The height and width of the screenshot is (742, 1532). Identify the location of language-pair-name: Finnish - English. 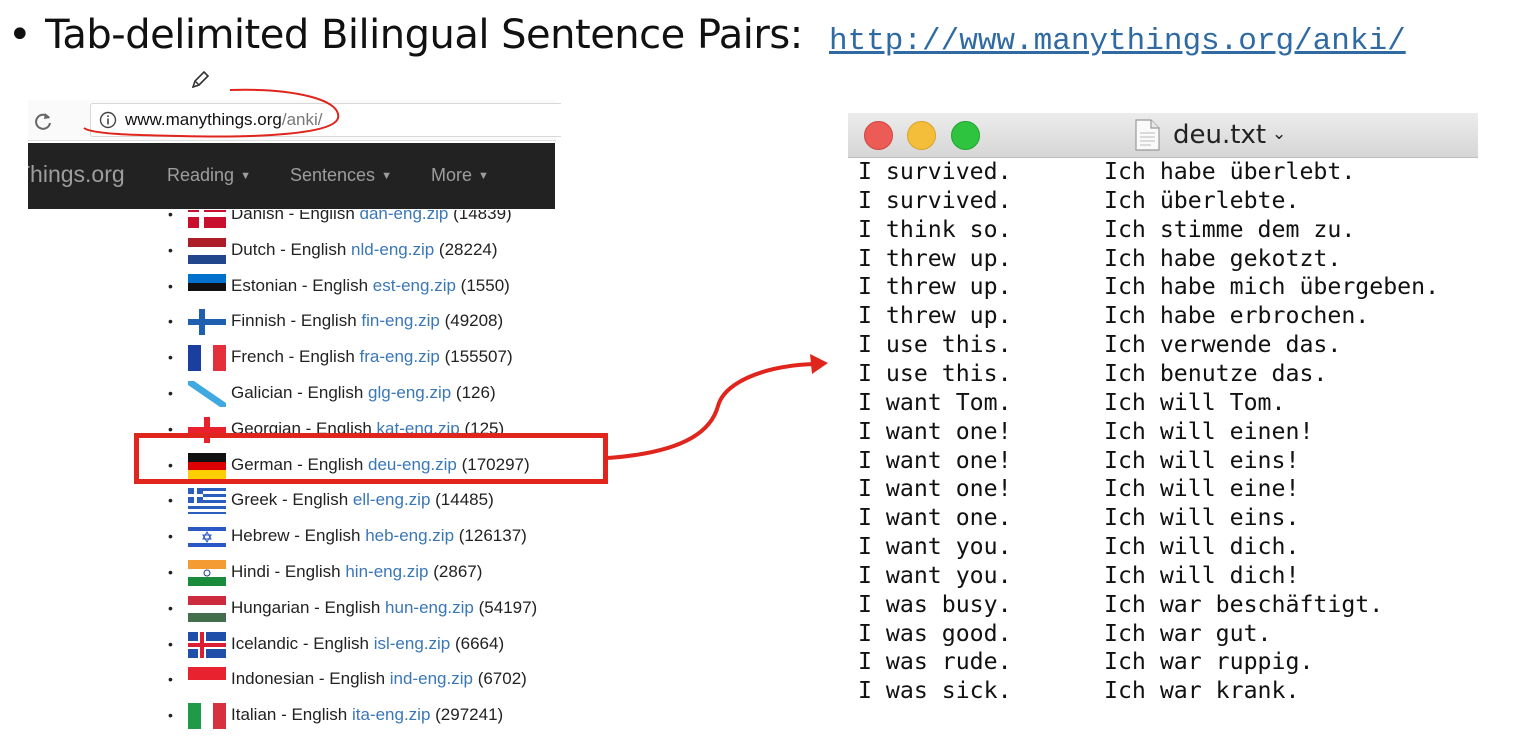
(294, 321).